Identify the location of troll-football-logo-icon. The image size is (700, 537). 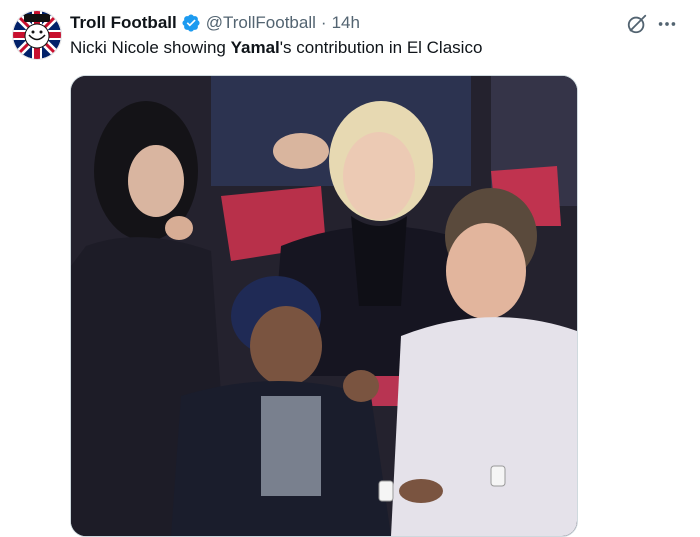
(37, 35).